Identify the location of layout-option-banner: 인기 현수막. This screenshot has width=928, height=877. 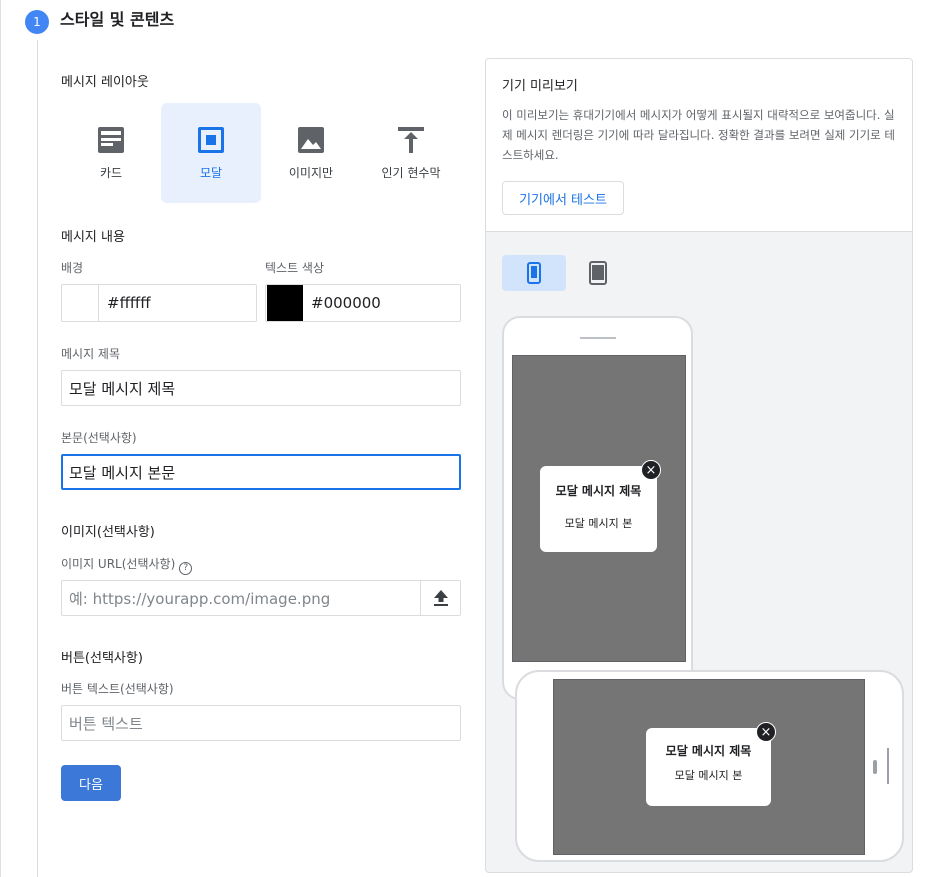
(411, 153).